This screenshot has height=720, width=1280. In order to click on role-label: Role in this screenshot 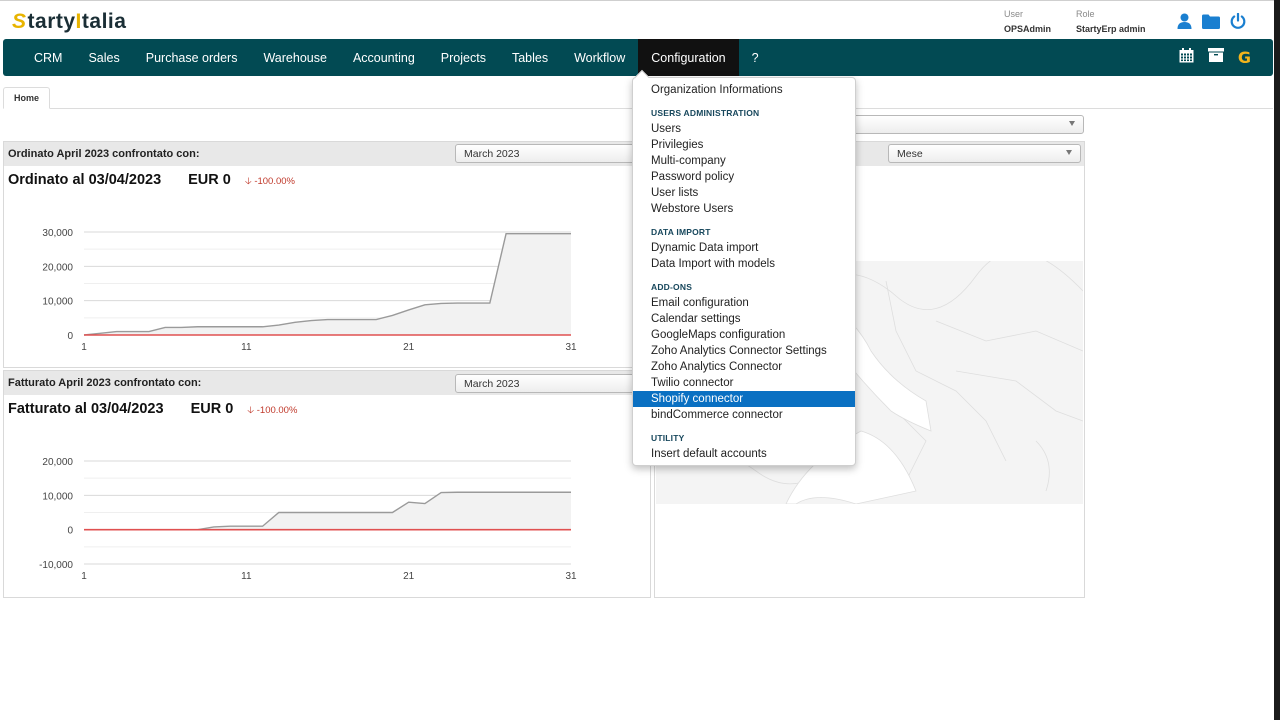, I will do `click(1085, 14)`.